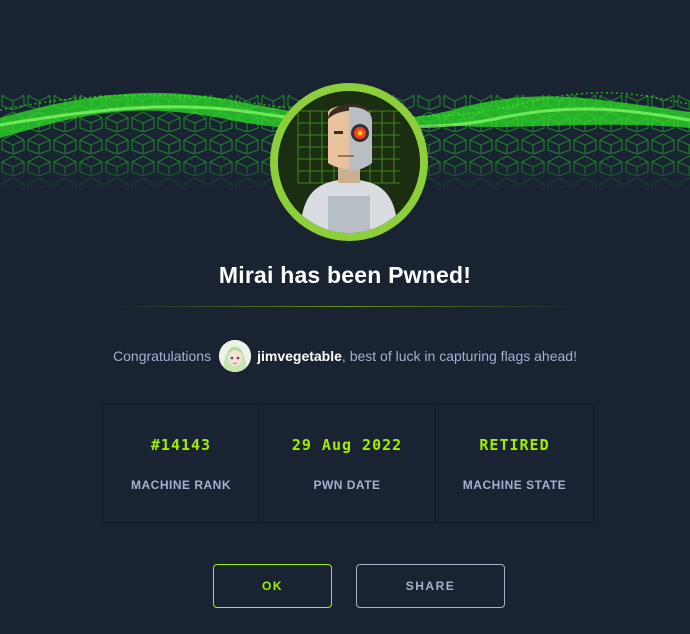 The width and height of the screenshot is (690, 634). I want to click on anime-user-avatar-icon, so click(235, 356).